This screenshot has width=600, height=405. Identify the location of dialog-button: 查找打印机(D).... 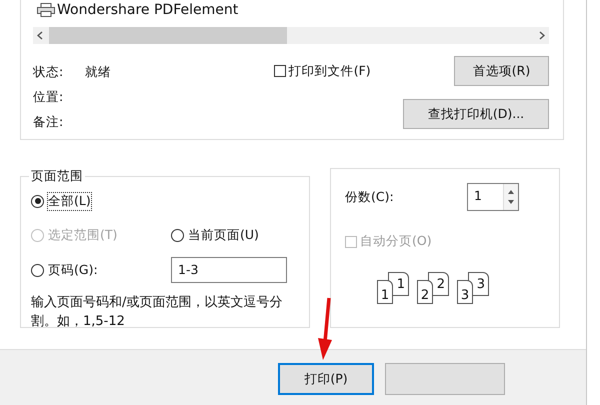
(476, 114).